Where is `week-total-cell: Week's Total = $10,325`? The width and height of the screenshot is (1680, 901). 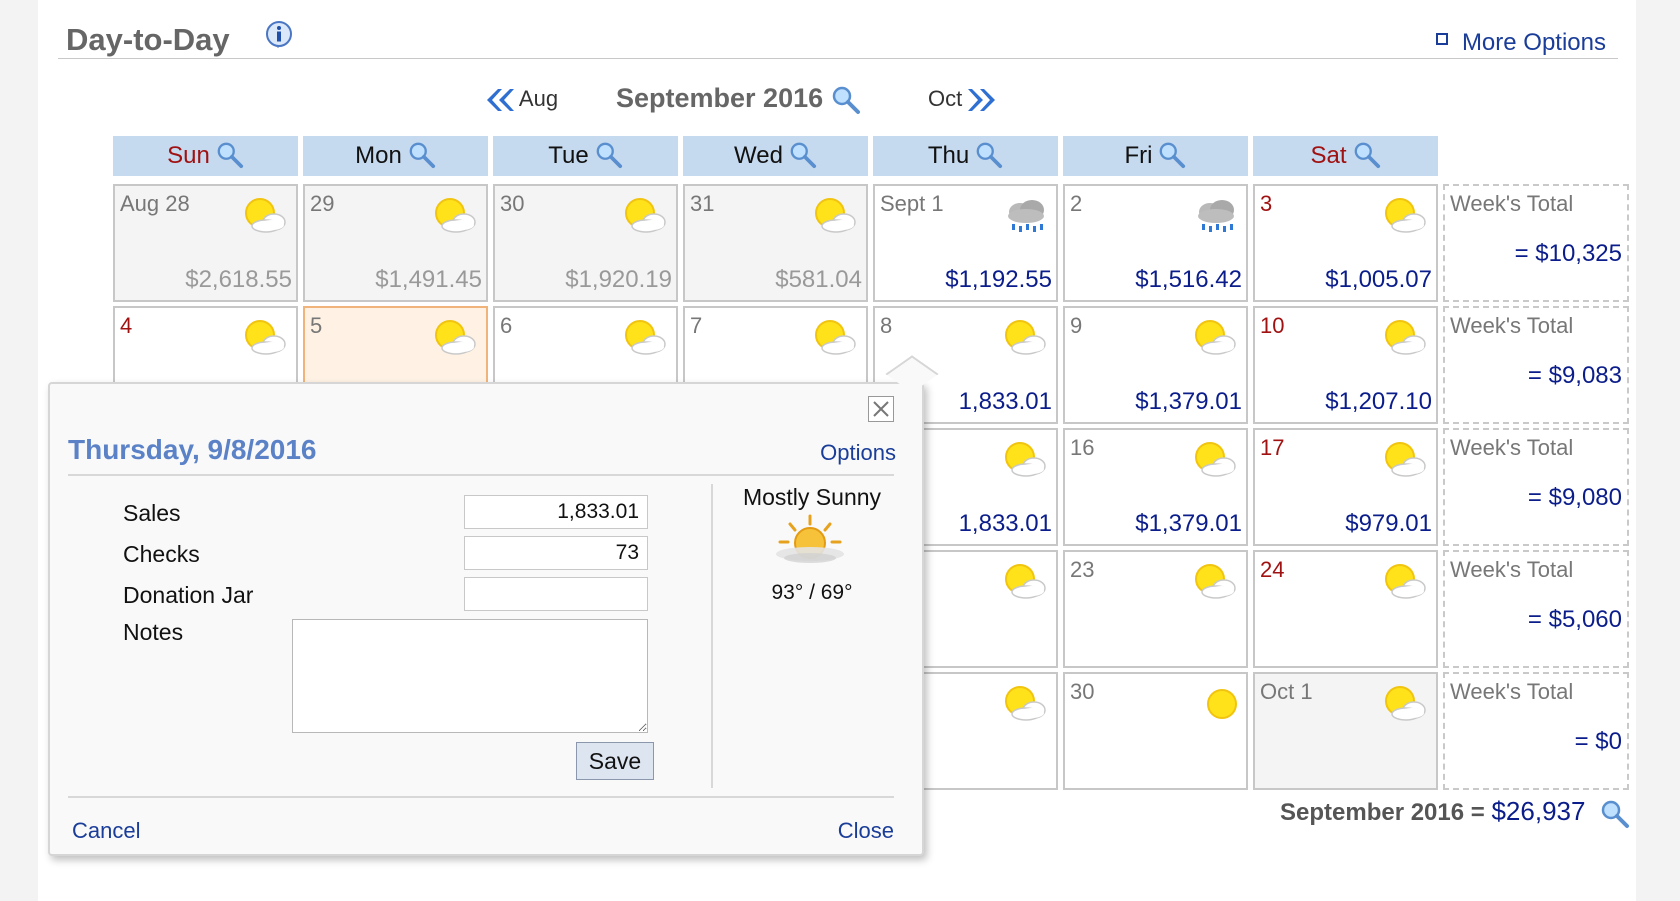
week-total-cell: Week's Total = $10,325 is located at coordinates (1536, 243).